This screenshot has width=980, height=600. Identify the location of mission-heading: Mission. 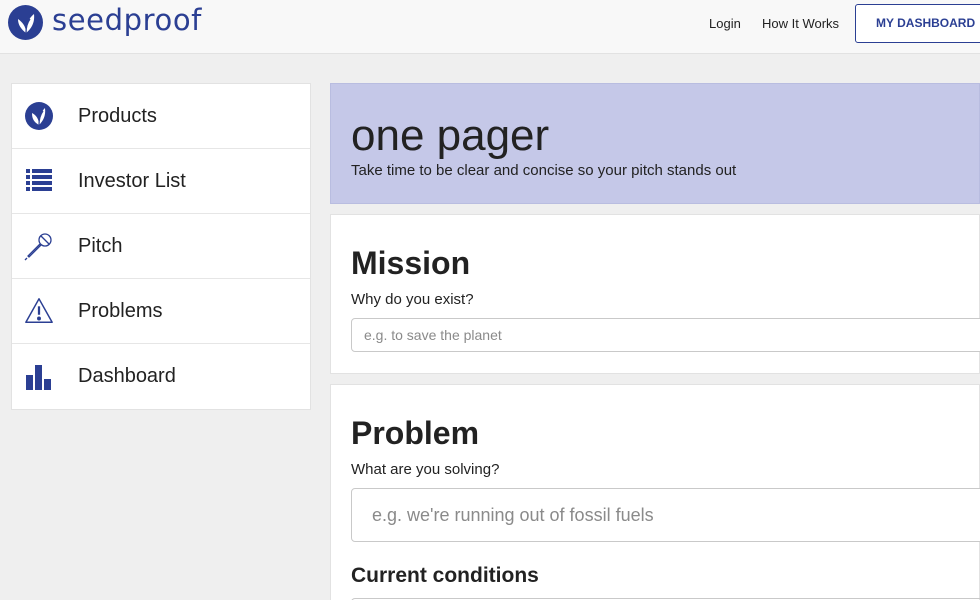
(411, 263).